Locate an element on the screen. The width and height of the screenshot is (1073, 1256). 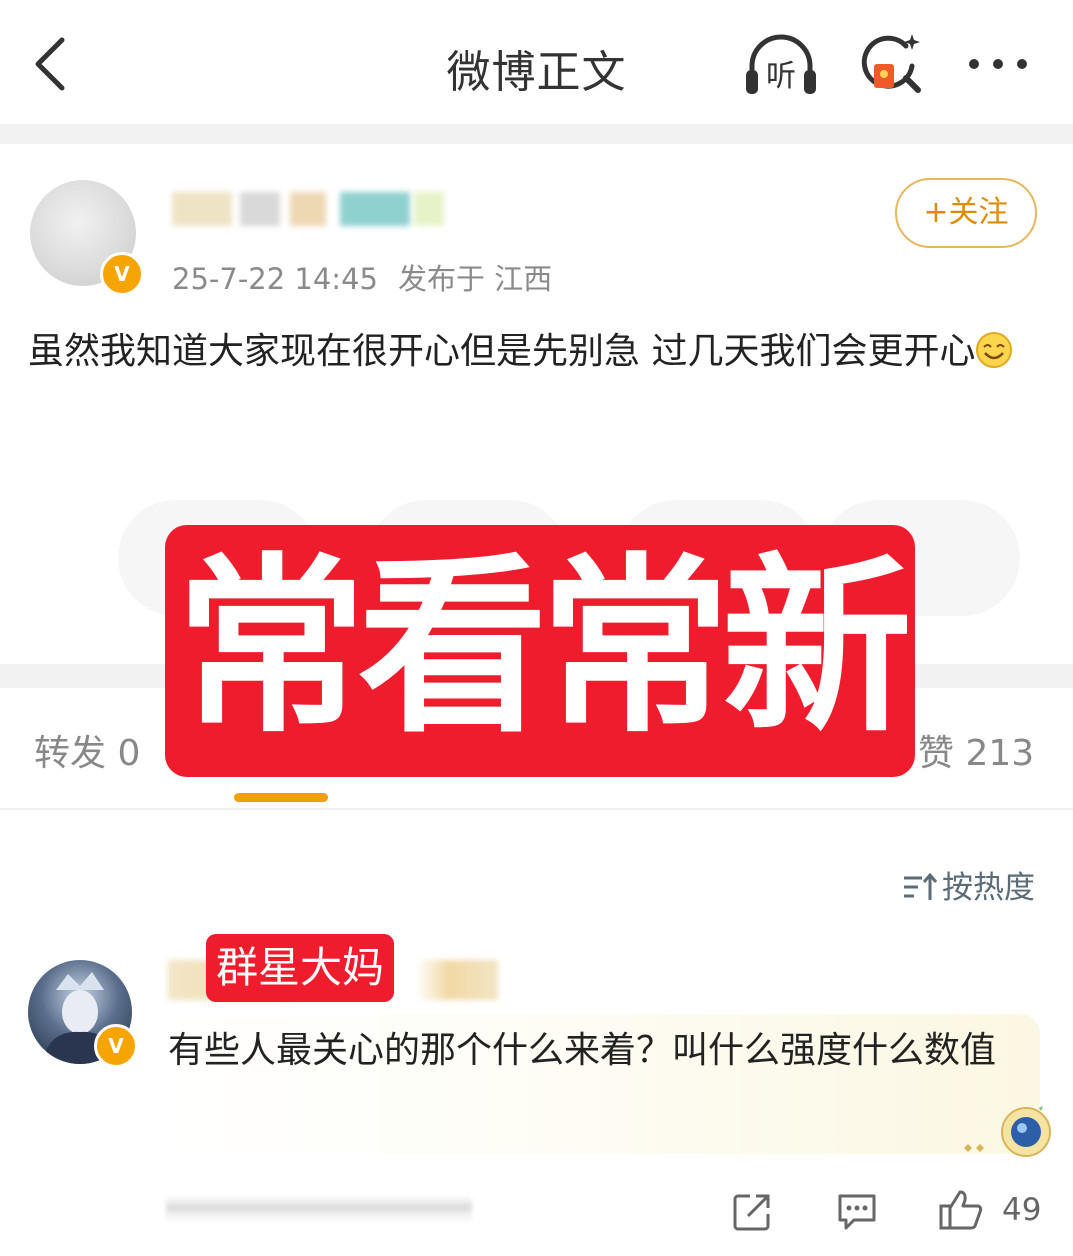
listen-label: 听 is located at coordinates (781, 76).